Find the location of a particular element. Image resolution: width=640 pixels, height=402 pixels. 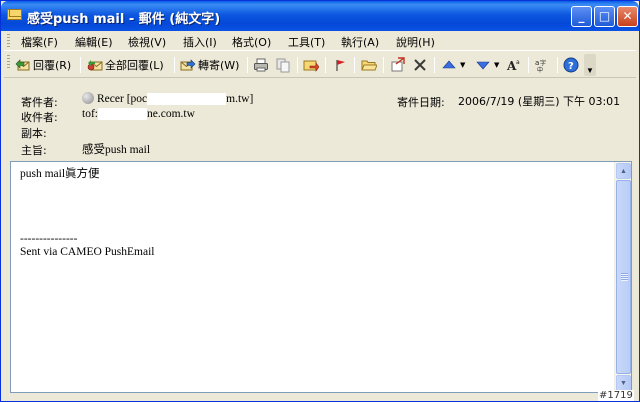

menu-actions: 執行(A) is located at coordinates (360, 42).